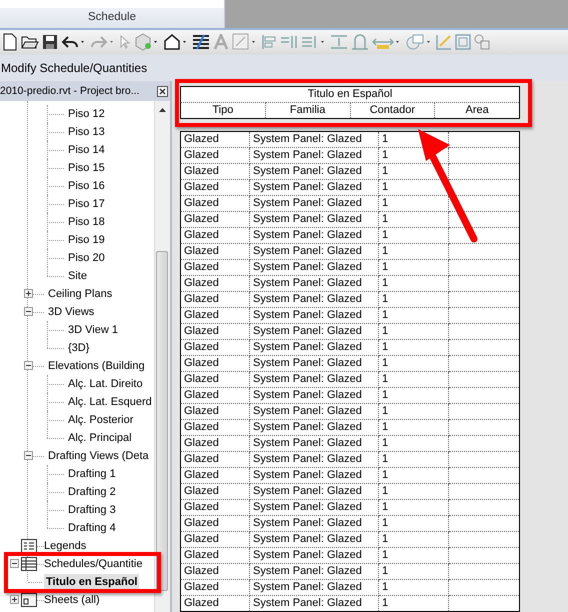 The height and width of the screenshot is (612, 568). I want to click on tree-item: Drafting 1, so click(92, 474).